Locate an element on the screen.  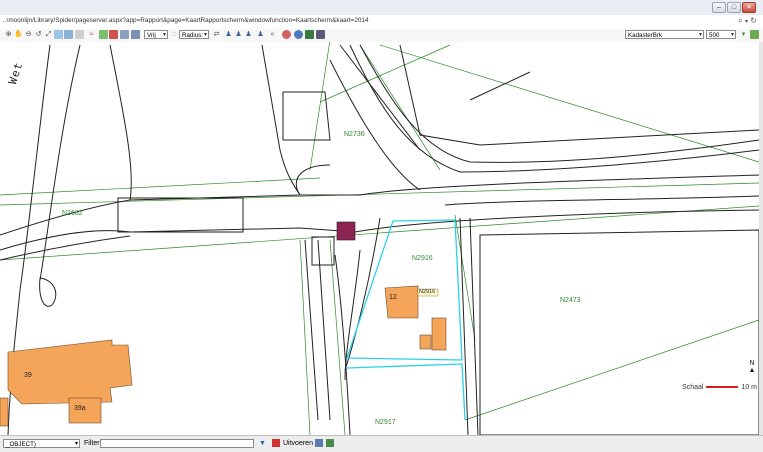
export-table-icon is located at coordinates (319, 443).